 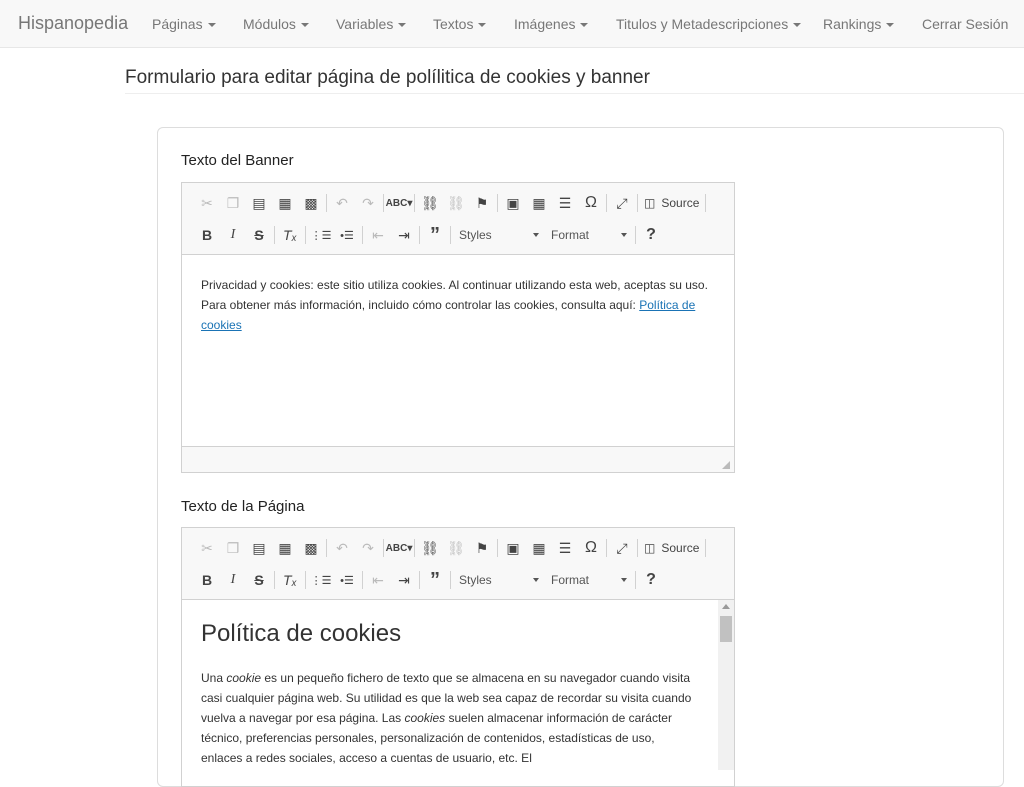 What do you see at coordinates (184, 24) in the screenshot?
I see `nav-paginas-dropdown: Páginas` at bounding box center [184, 24].